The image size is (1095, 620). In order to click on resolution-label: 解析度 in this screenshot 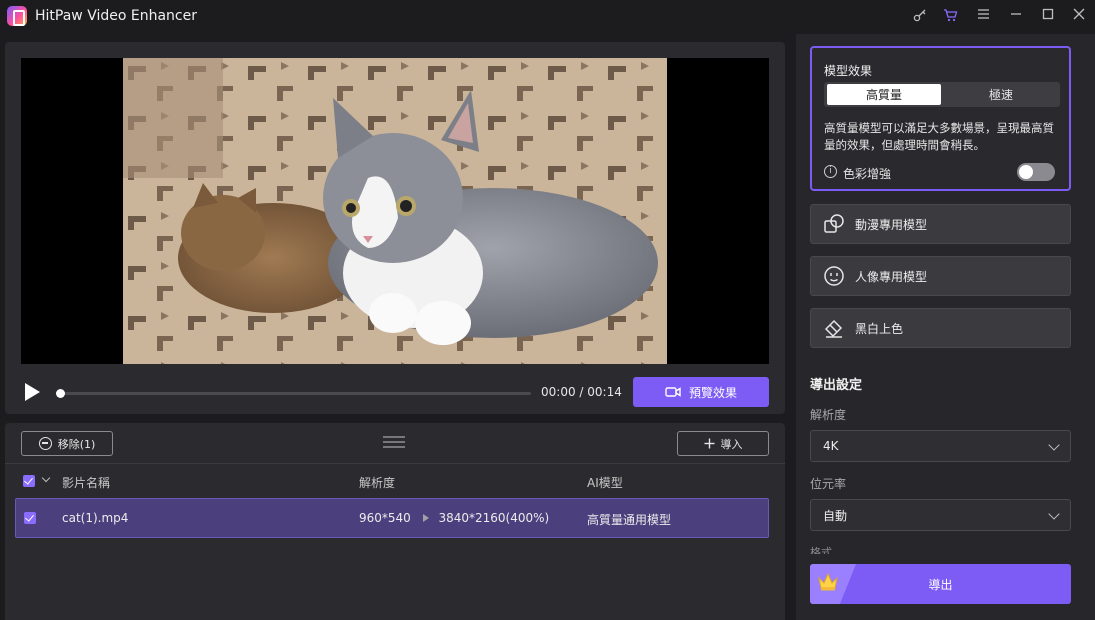, I will do `click(828, 415)`.